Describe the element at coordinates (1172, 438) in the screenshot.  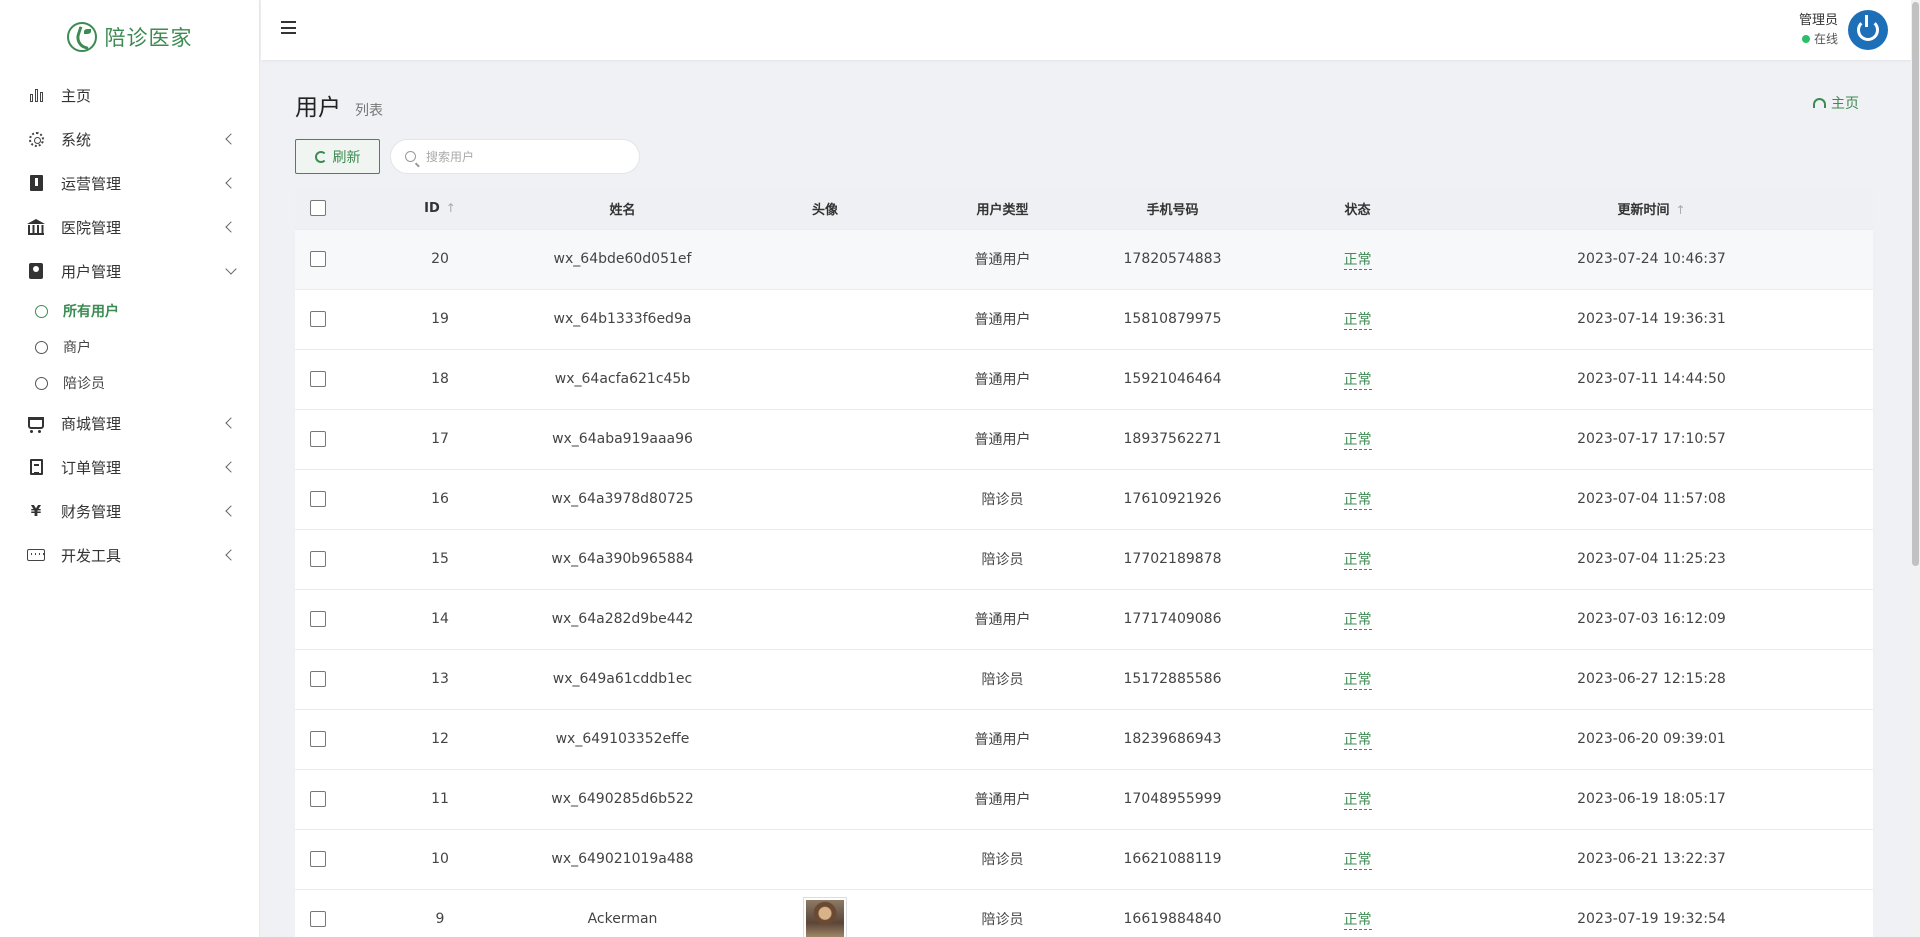
I see `cell-phone: 18937562271` at that location.